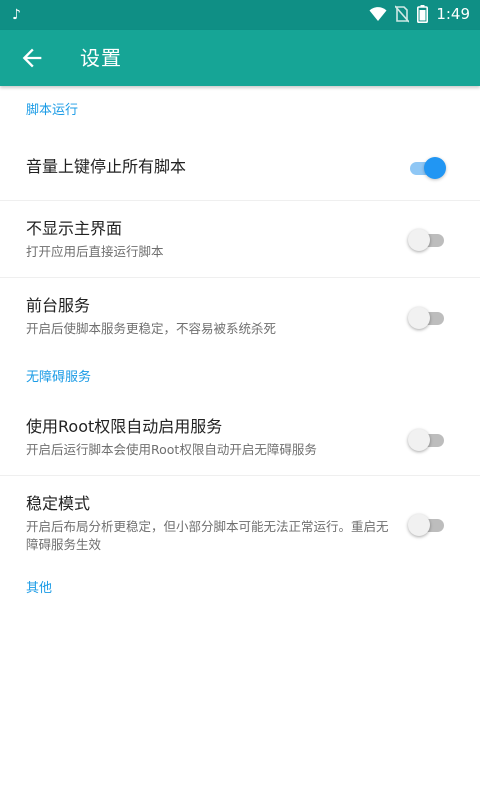  Describe the element at coordinates (58, 305) in the screenshot. I see `setting-title: 前台服务` at that location.